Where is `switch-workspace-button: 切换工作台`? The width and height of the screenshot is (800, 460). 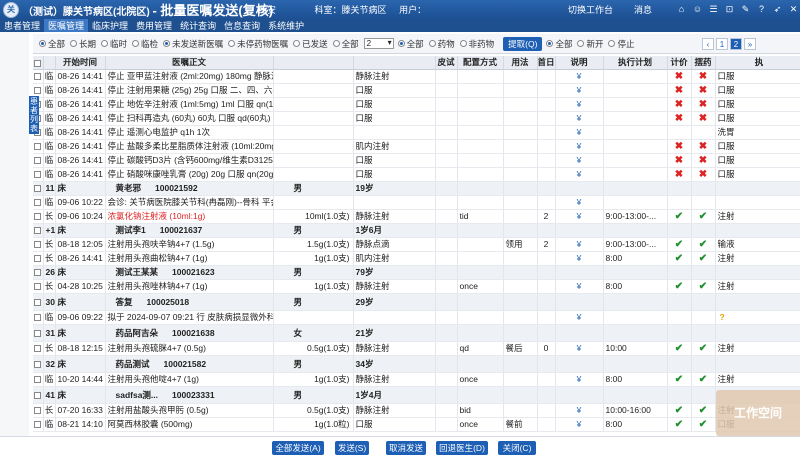 switch-workspace-button: 切换工作台 is located at coordinates (590, 9).